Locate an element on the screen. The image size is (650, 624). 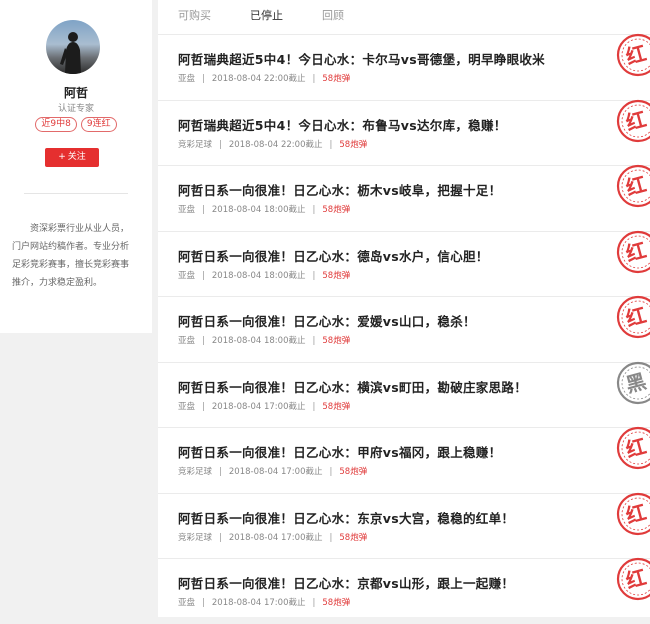
item-meta: 亚盘 | 2018-08-04 22:00截止 | 58炮弹 is located at coordinates (264, 78).